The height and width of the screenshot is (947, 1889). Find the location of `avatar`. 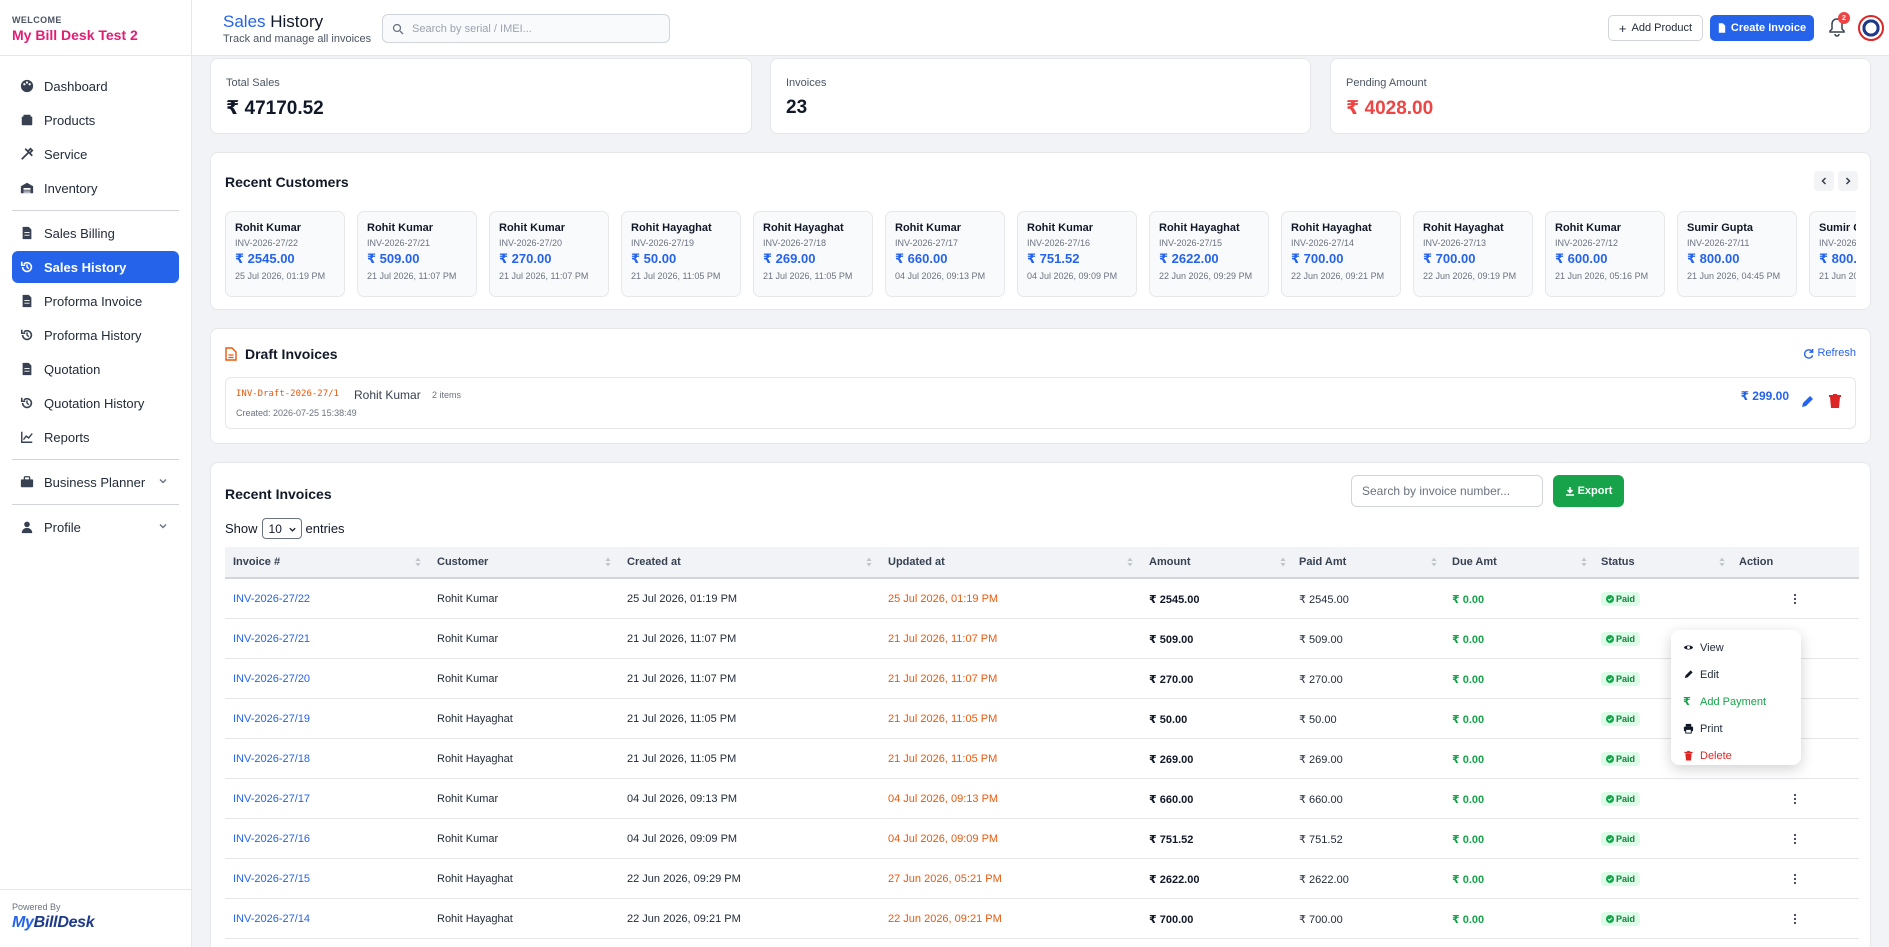

avatar is located at coordinates (1871, 28).